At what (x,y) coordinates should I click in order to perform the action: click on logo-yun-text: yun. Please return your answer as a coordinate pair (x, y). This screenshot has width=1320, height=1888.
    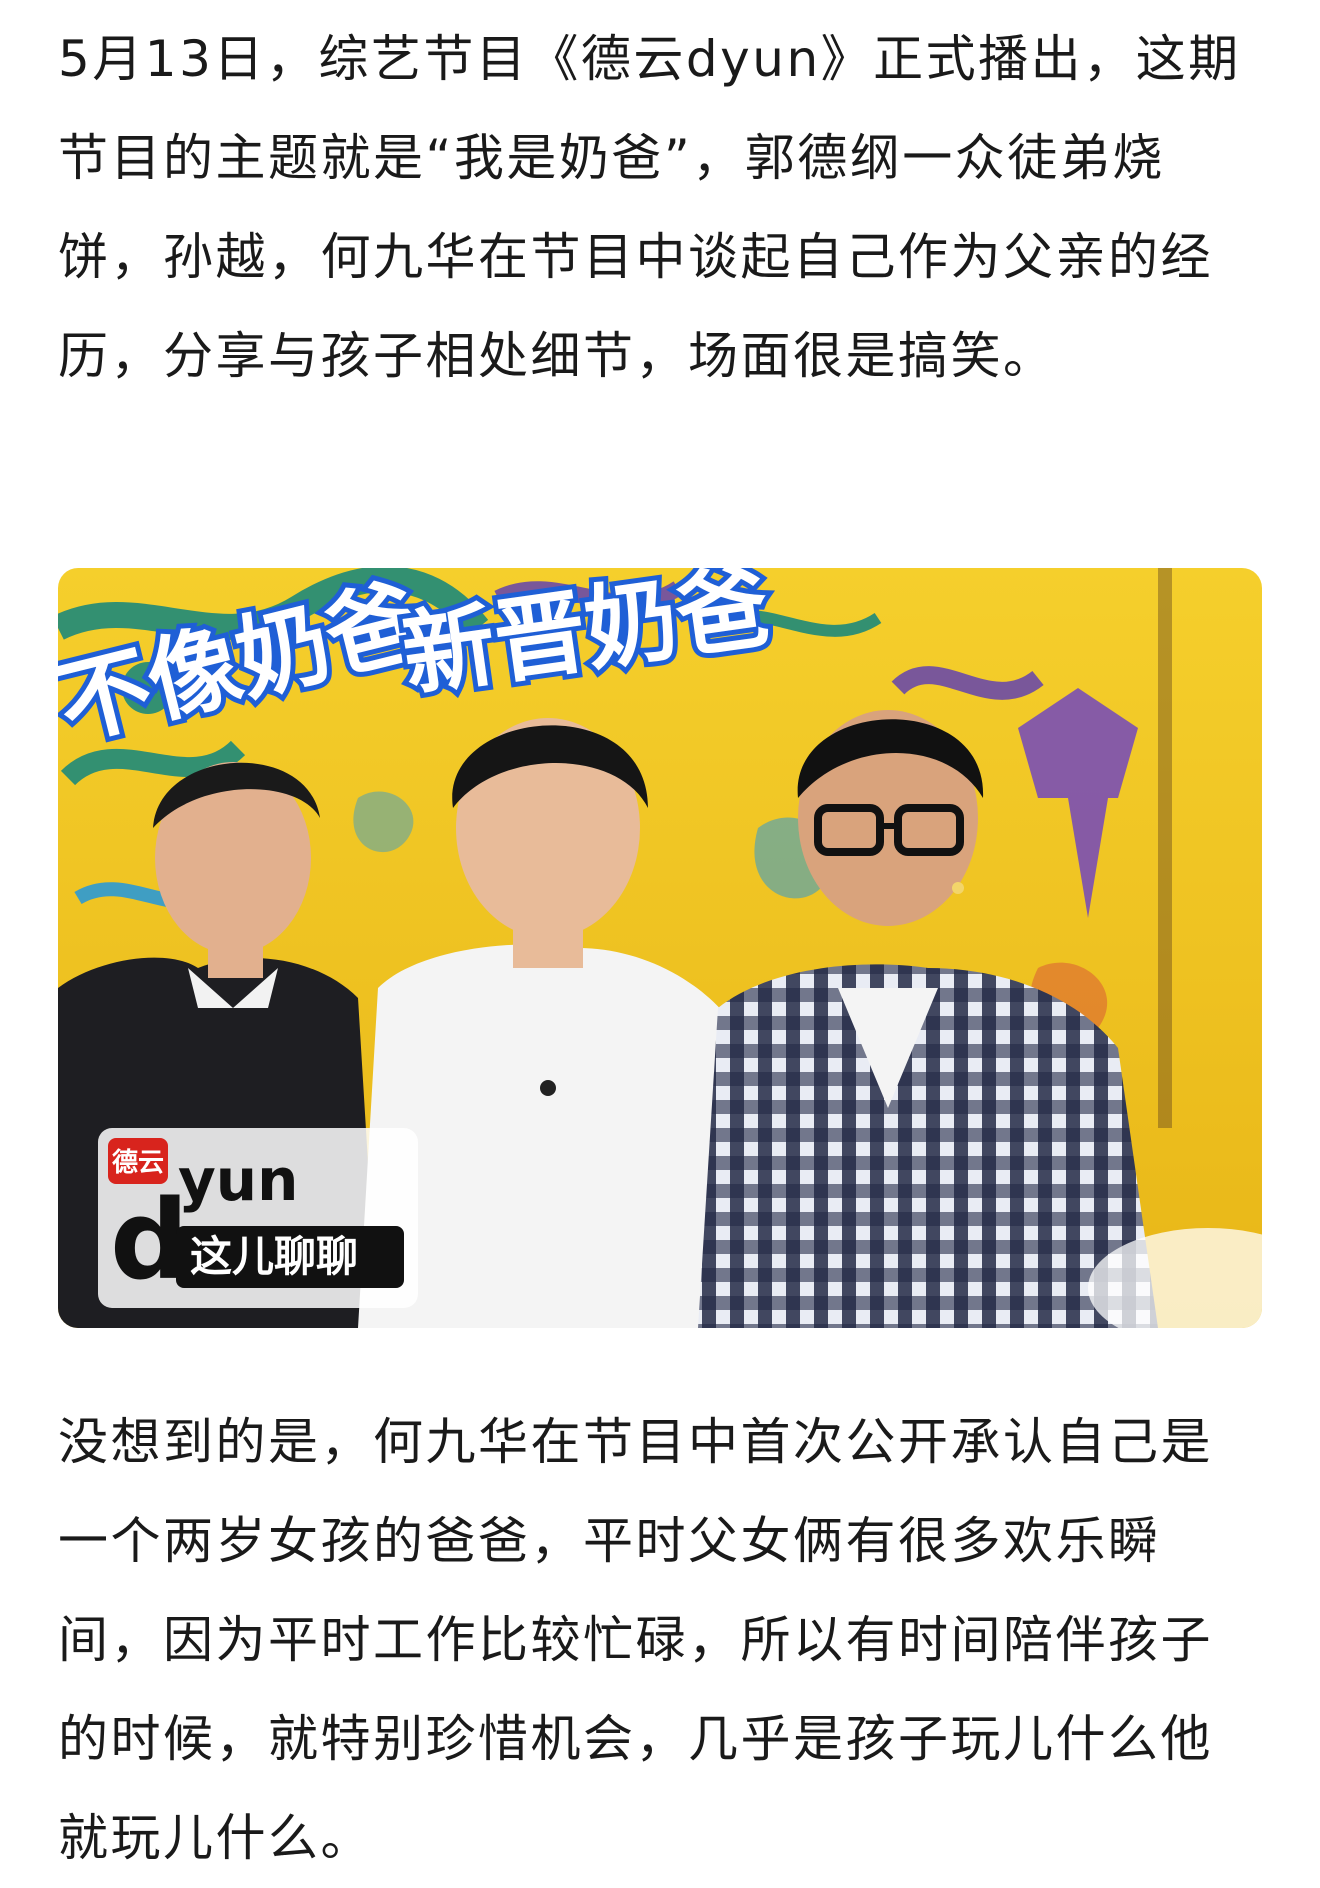
    Looking at the image, I should click on (238, 1180).